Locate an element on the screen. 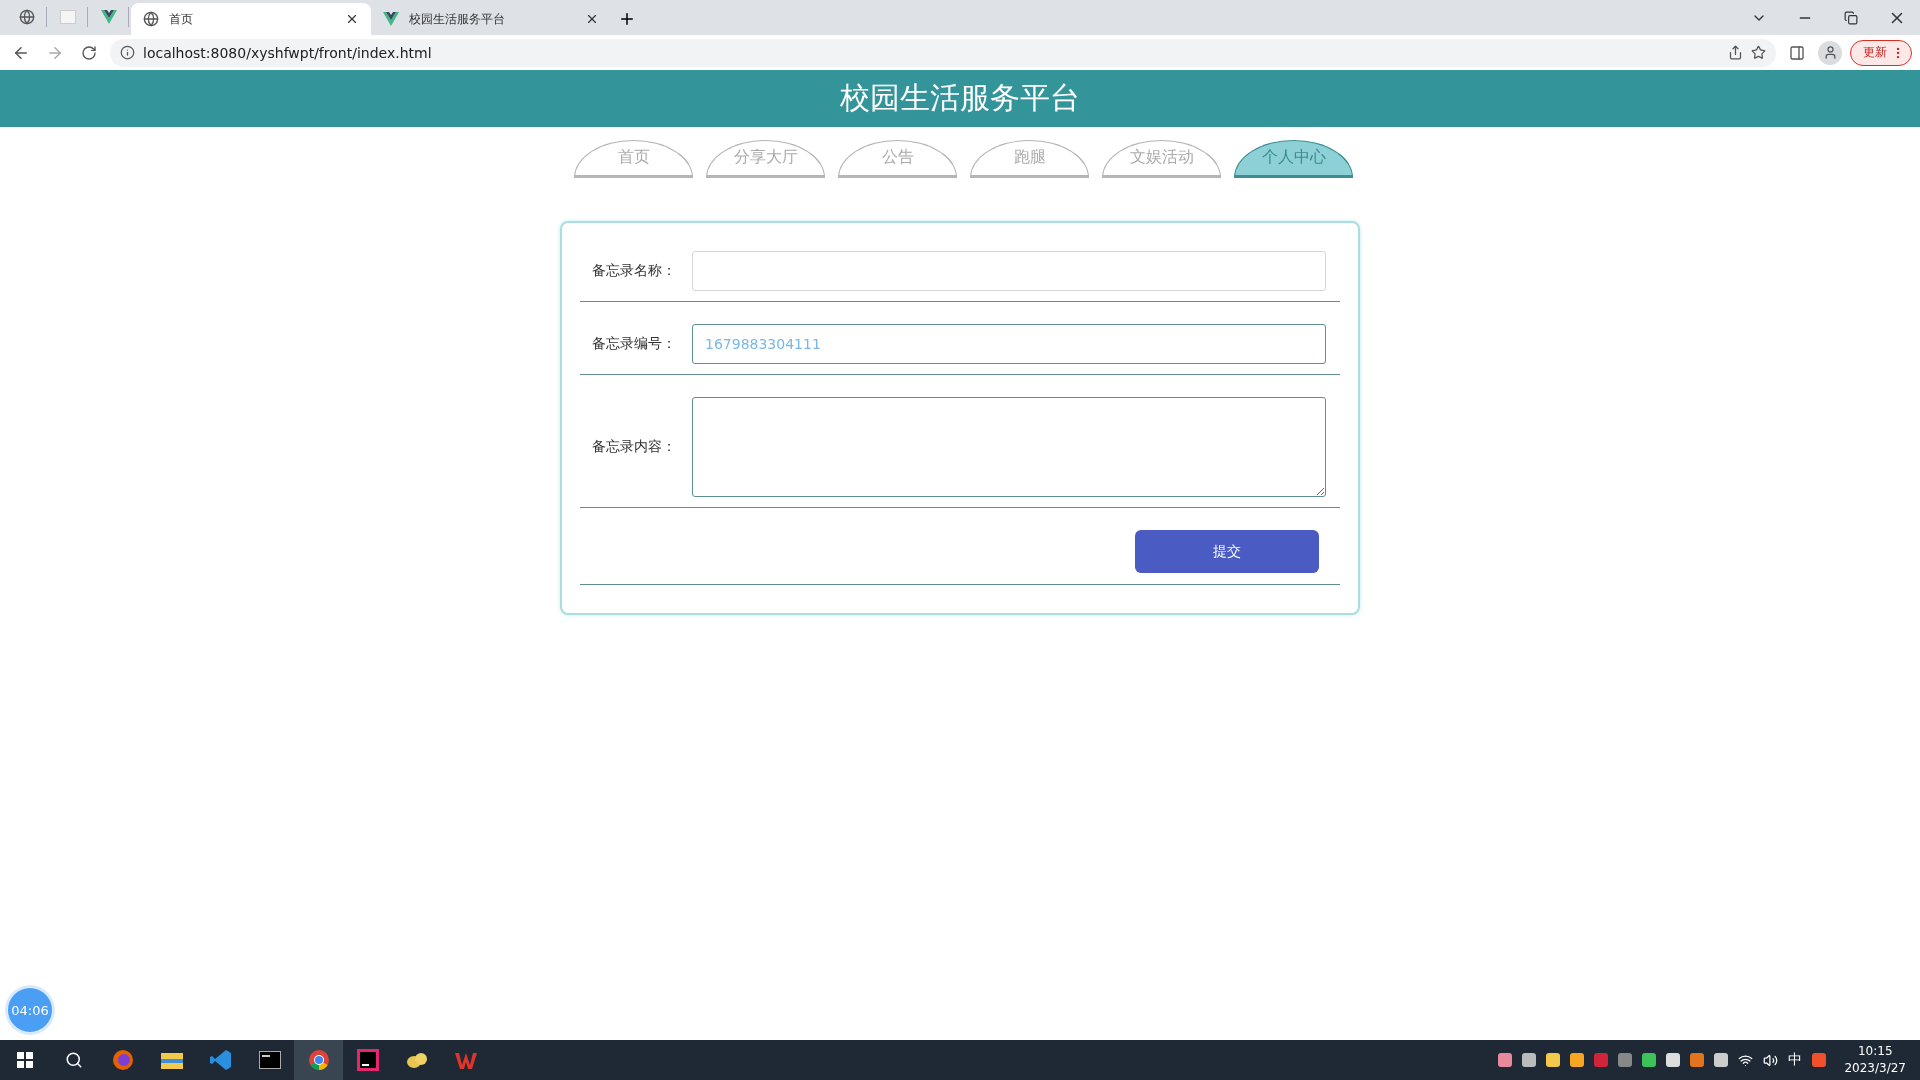 The height and width of the screenshot is (1080, 1920). side-panel-icon is located at coordinates (1797, 52).